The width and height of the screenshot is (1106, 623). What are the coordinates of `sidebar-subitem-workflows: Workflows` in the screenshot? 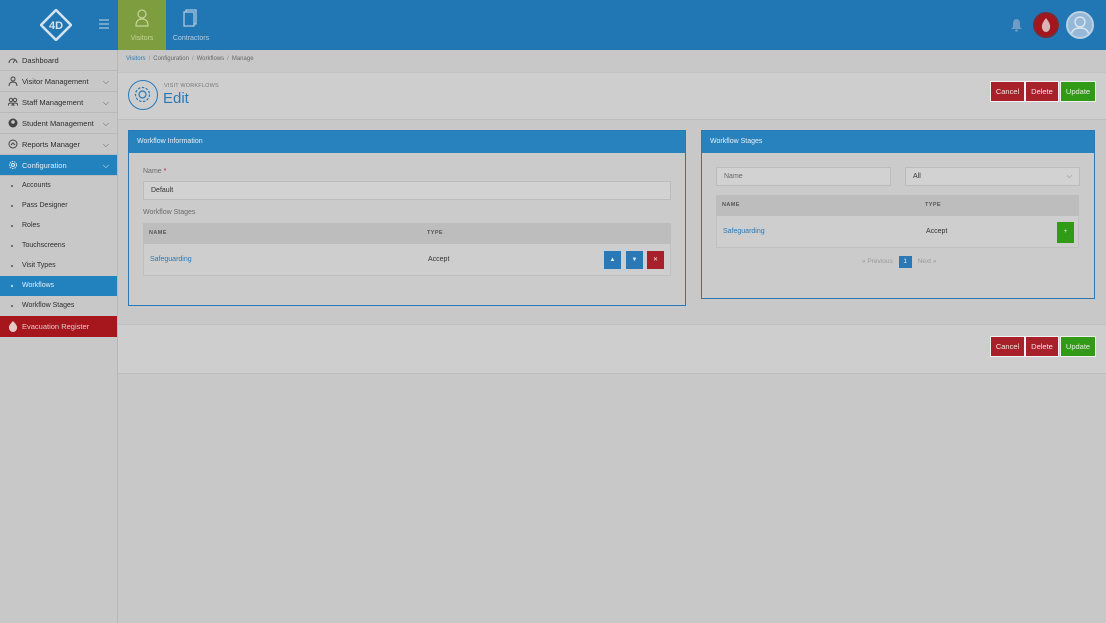 It's located at (58, 286).